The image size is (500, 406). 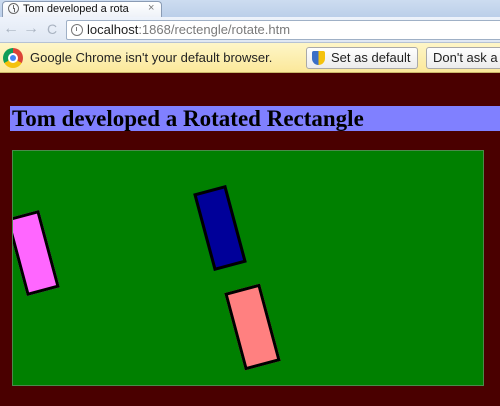 I want to click on browser-tab: Tom developed a rota ×, so click(x=82, y=9).